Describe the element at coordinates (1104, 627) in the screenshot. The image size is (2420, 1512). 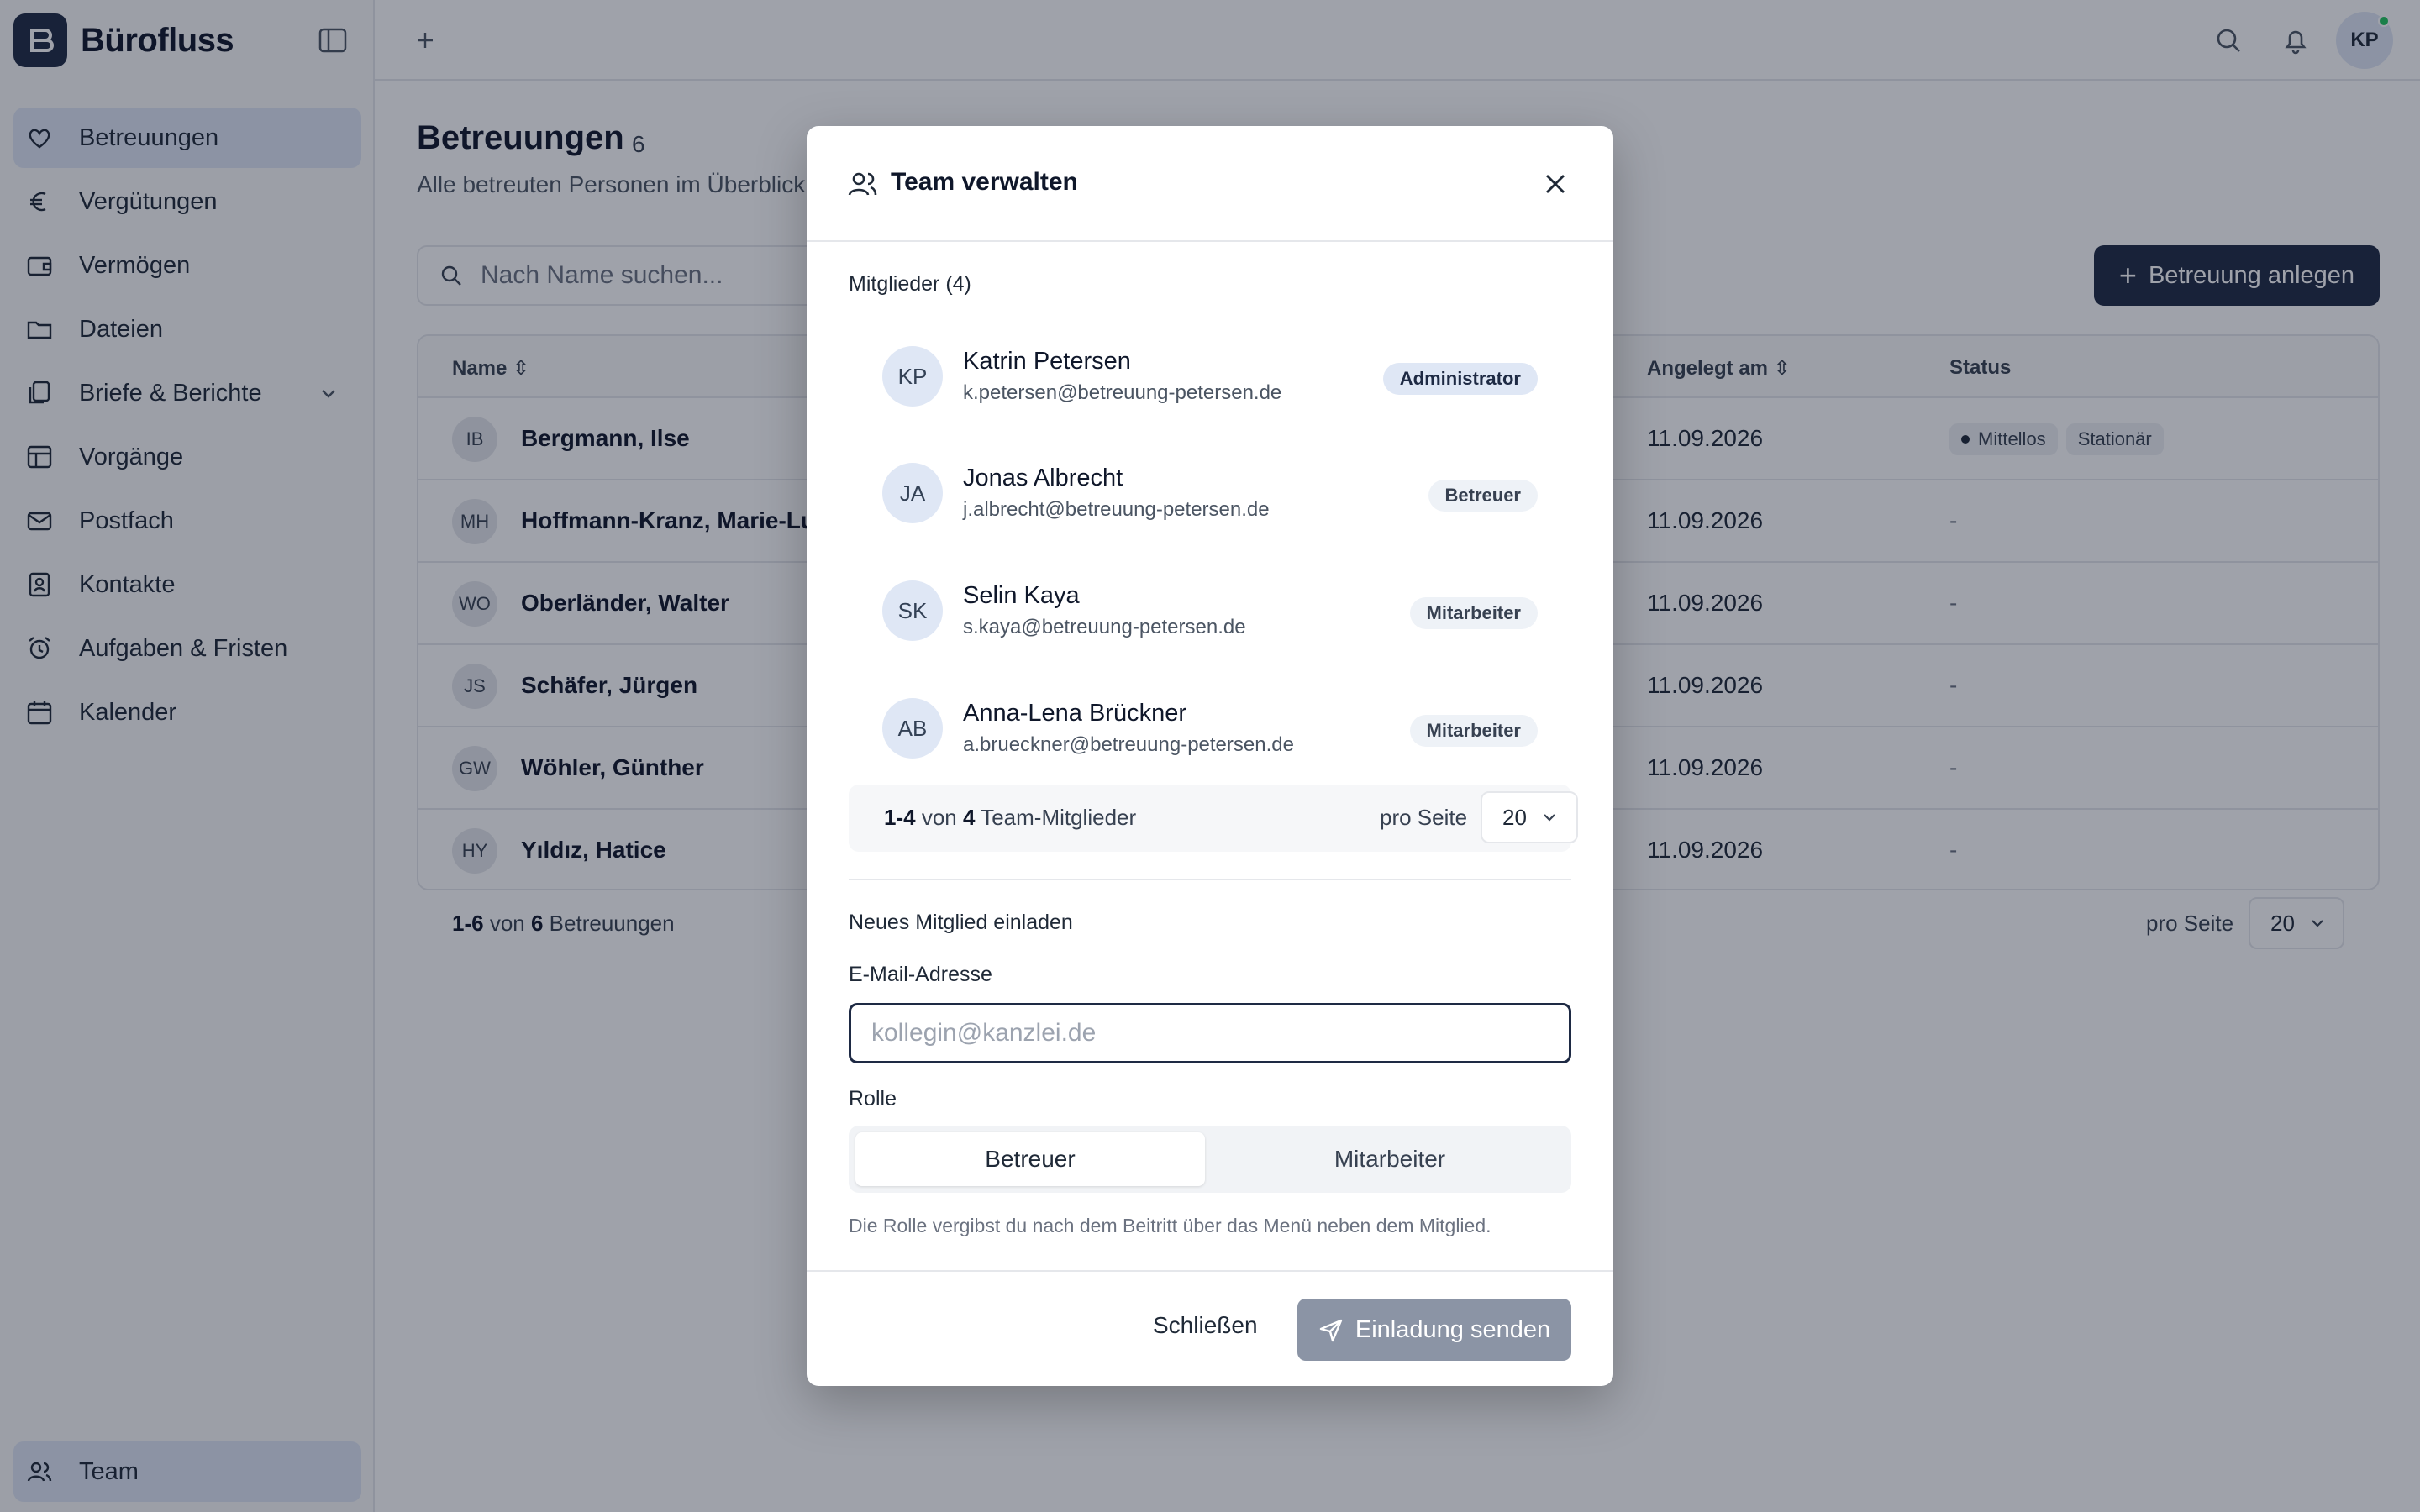
I see `member-email: s.kaya@betreuung-petersen.de` at that location.